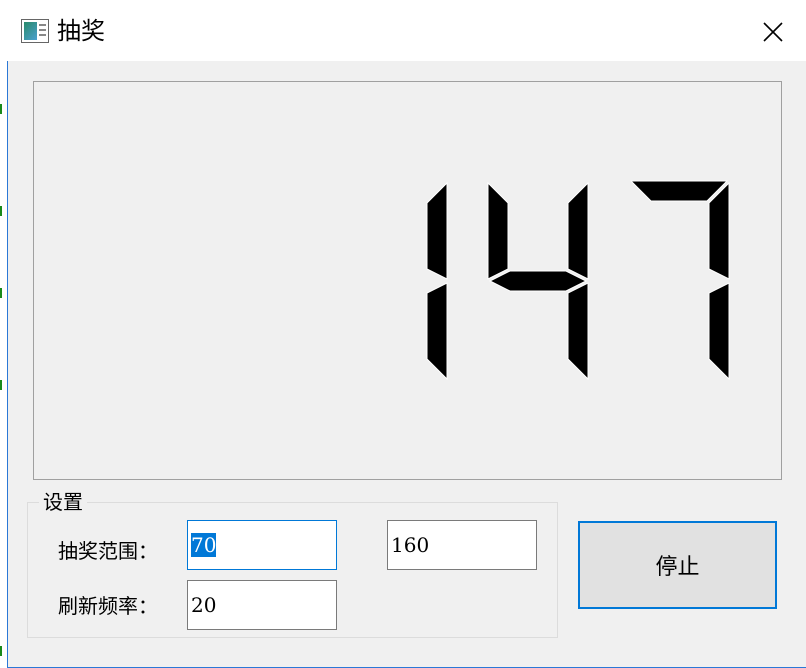  Describe the element at coordinates (81, 31) in the screenshot. I see `window-title: 抽奖` at that location.